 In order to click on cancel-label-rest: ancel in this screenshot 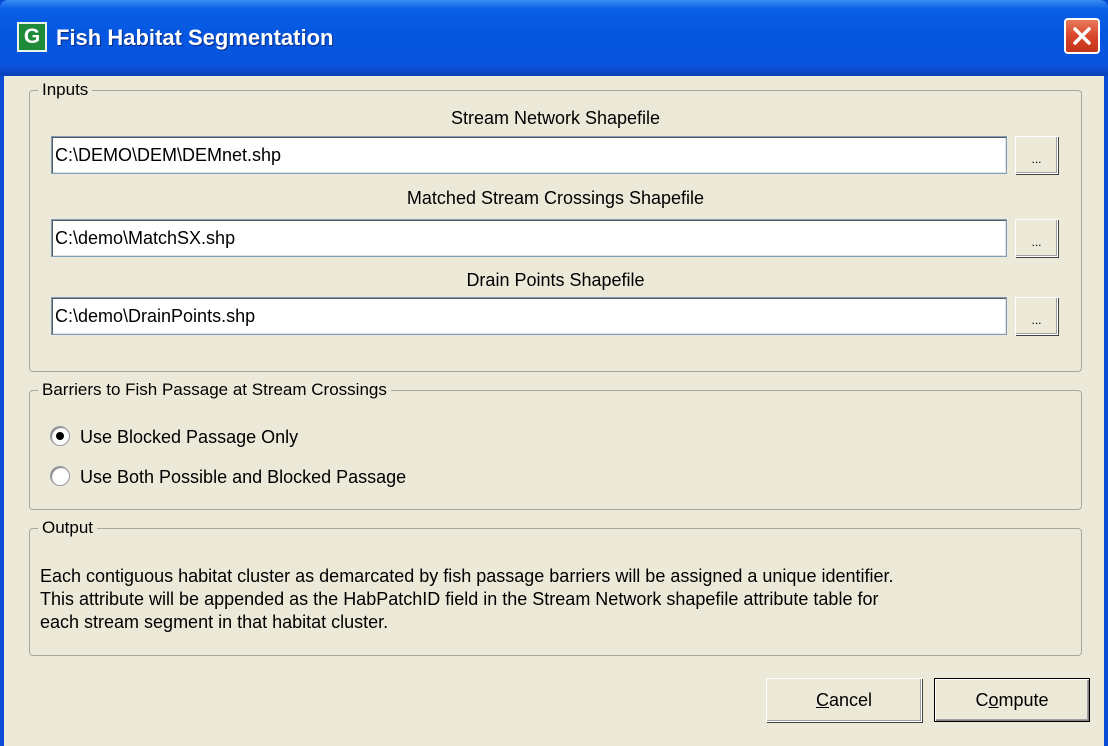, I will do `click(850, 700)`.